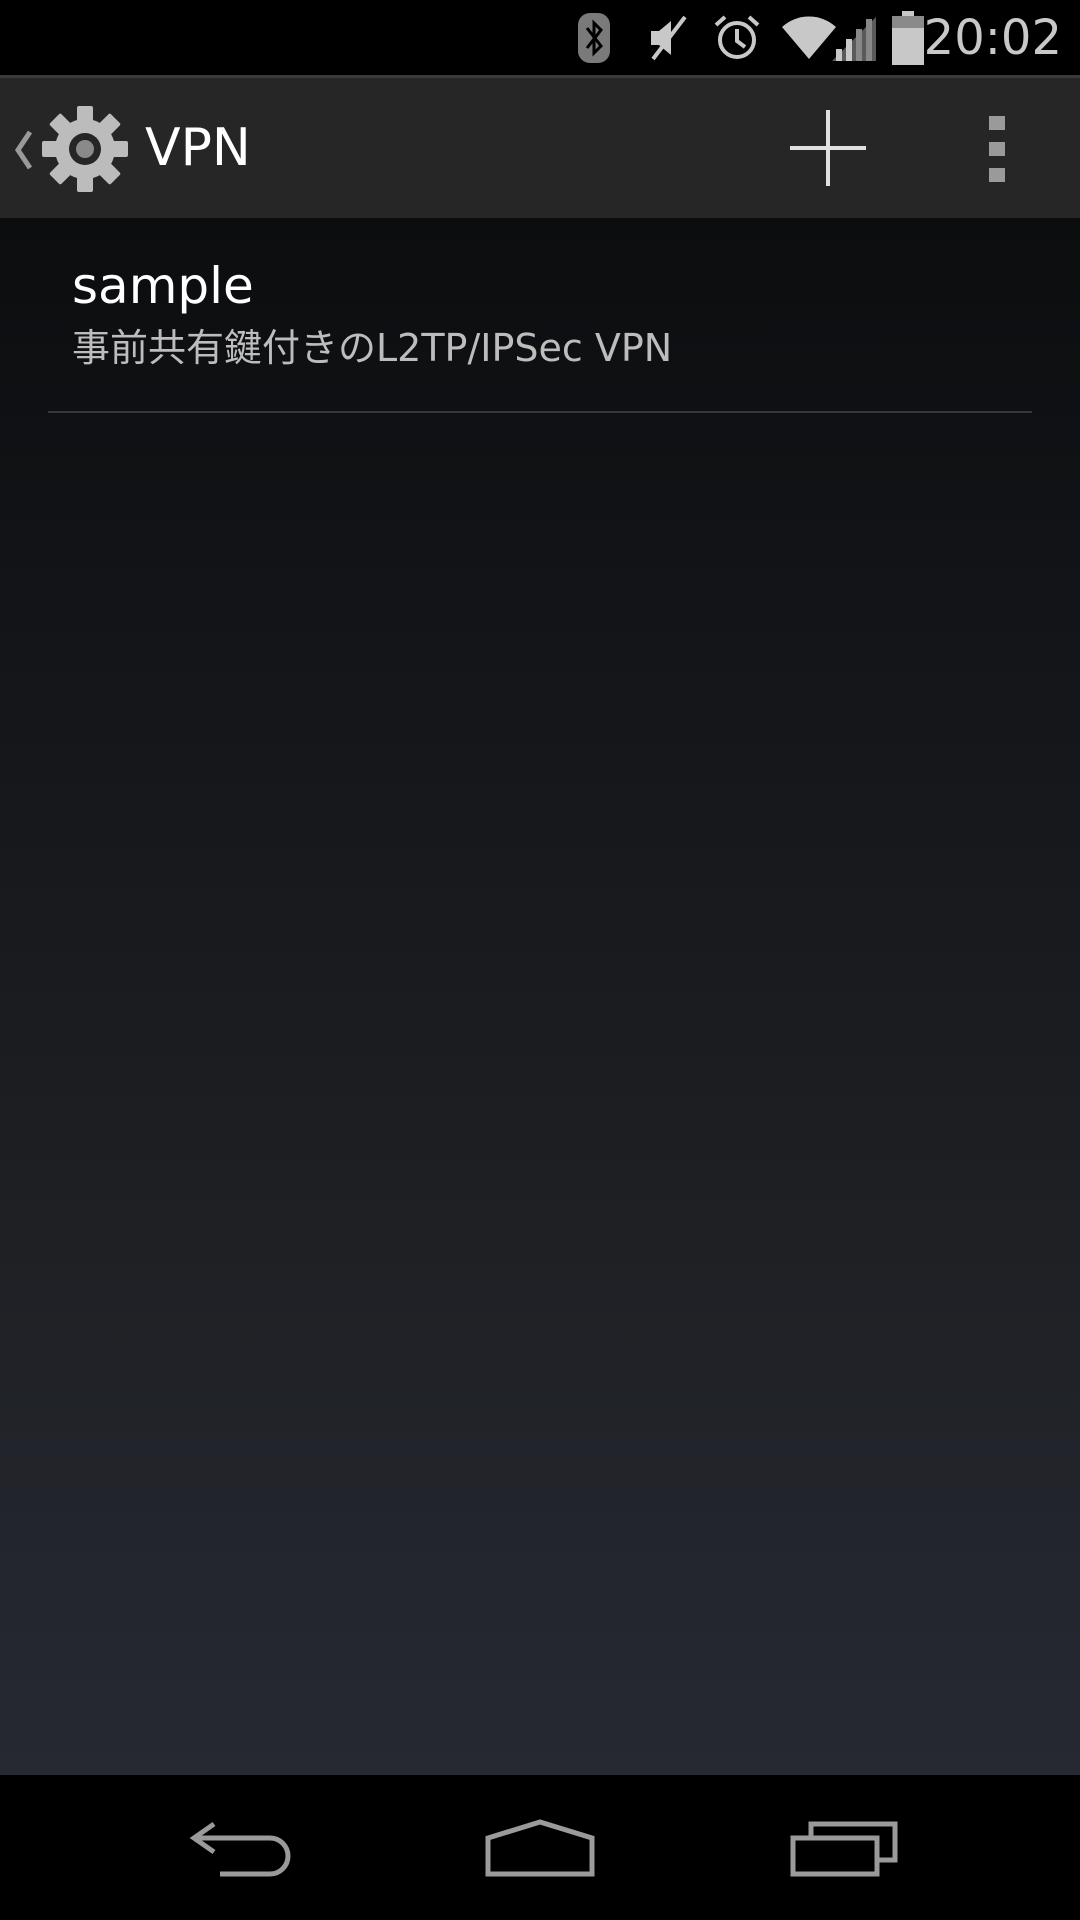 This screenshot has height=1920, width=1080. I want to click on more-options-button, so click(997, 149).